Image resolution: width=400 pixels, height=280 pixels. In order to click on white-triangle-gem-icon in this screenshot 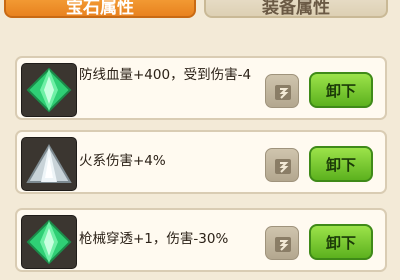, I will do `click(49, 164)`.